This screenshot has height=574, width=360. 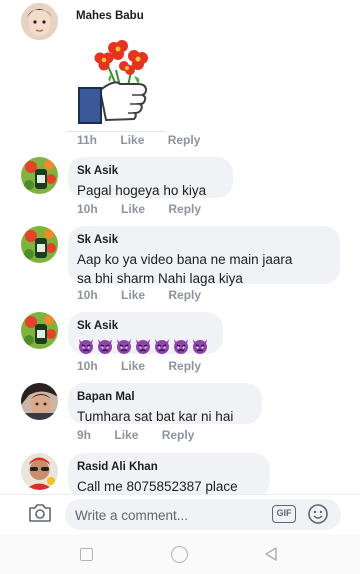 What do you see at coordinates (84, 435) in the screenshot?
I see `comment-time: 9h` at bounding box center [84, 435].